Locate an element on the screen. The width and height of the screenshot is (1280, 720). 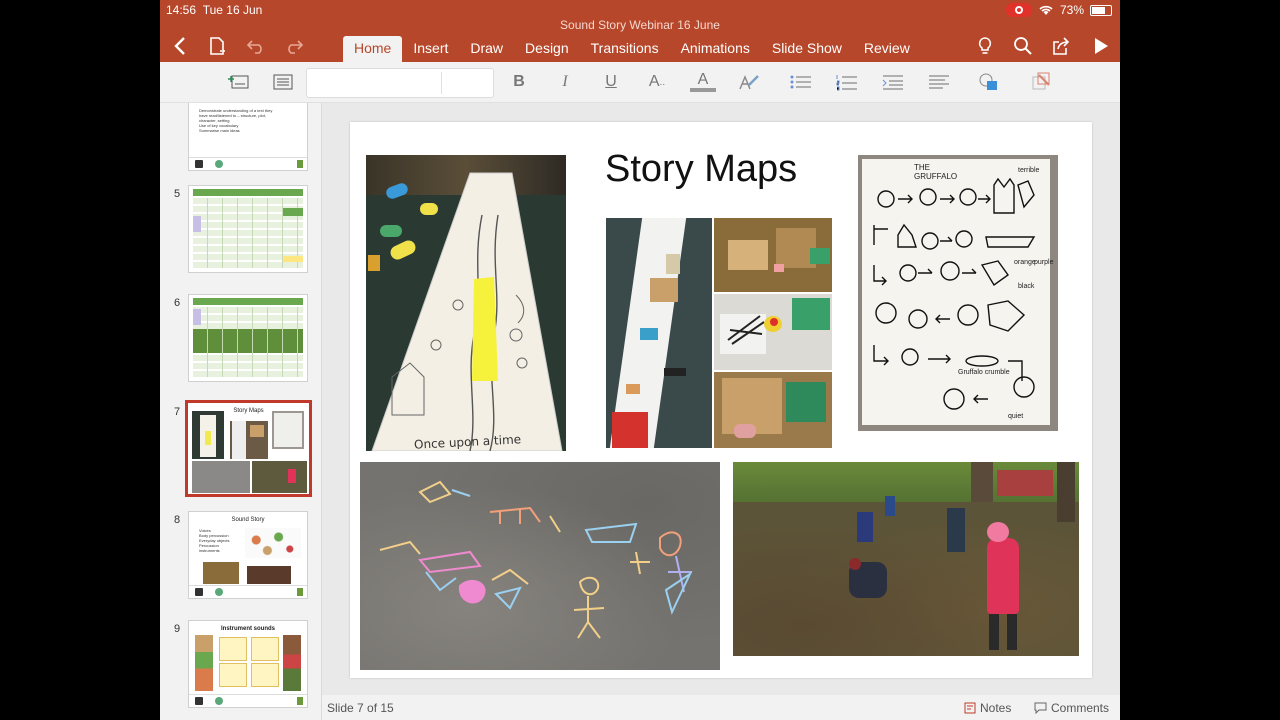
screen-recording-icon is located at coordinates (1018, 10).